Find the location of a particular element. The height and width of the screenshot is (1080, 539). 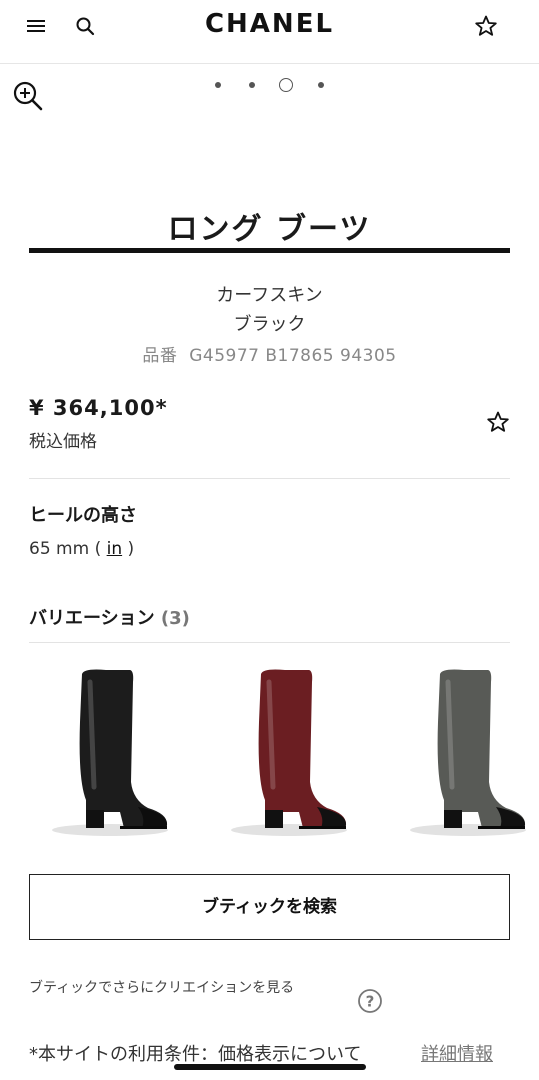

question-circle-icon: ? is located at coordinates (370, 1001).